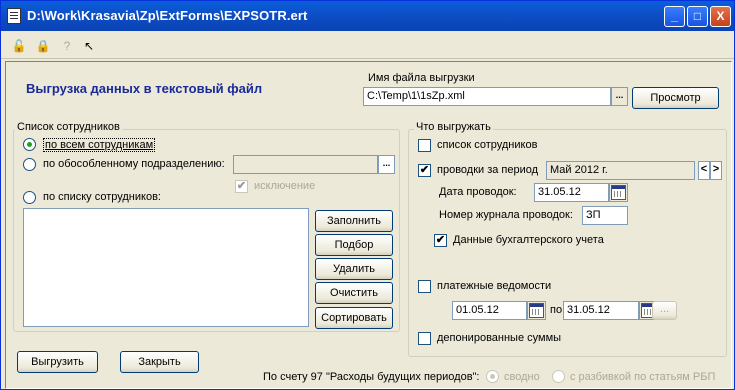  Describe the element at coordinates (704, 170) in the screenshot. I see `period-prev-button: <` at that location.